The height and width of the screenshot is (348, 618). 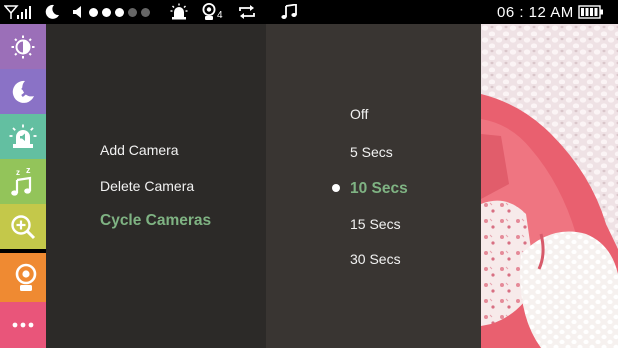 I want to click on option-15-secs: 15 Secs, so click(x=375, y=224).